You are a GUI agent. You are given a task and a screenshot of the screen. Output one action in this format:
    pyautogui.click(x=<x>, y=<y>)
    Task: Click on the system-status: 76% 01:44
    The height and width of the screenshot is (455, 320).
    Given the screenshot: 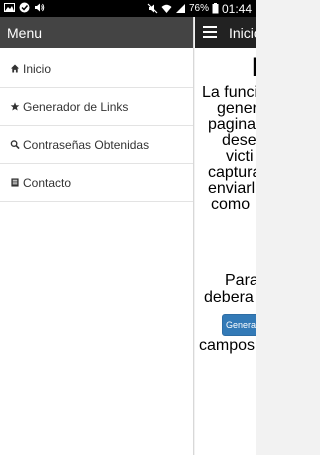 What is the action you would take?
    pyautogui.click(x=199, y=8)
    